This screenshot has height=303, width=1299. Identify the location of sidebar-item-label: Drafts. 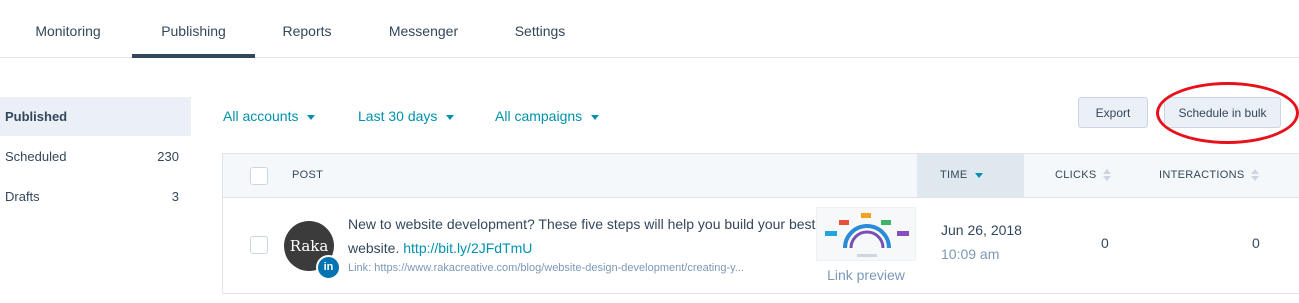
(22, 196).